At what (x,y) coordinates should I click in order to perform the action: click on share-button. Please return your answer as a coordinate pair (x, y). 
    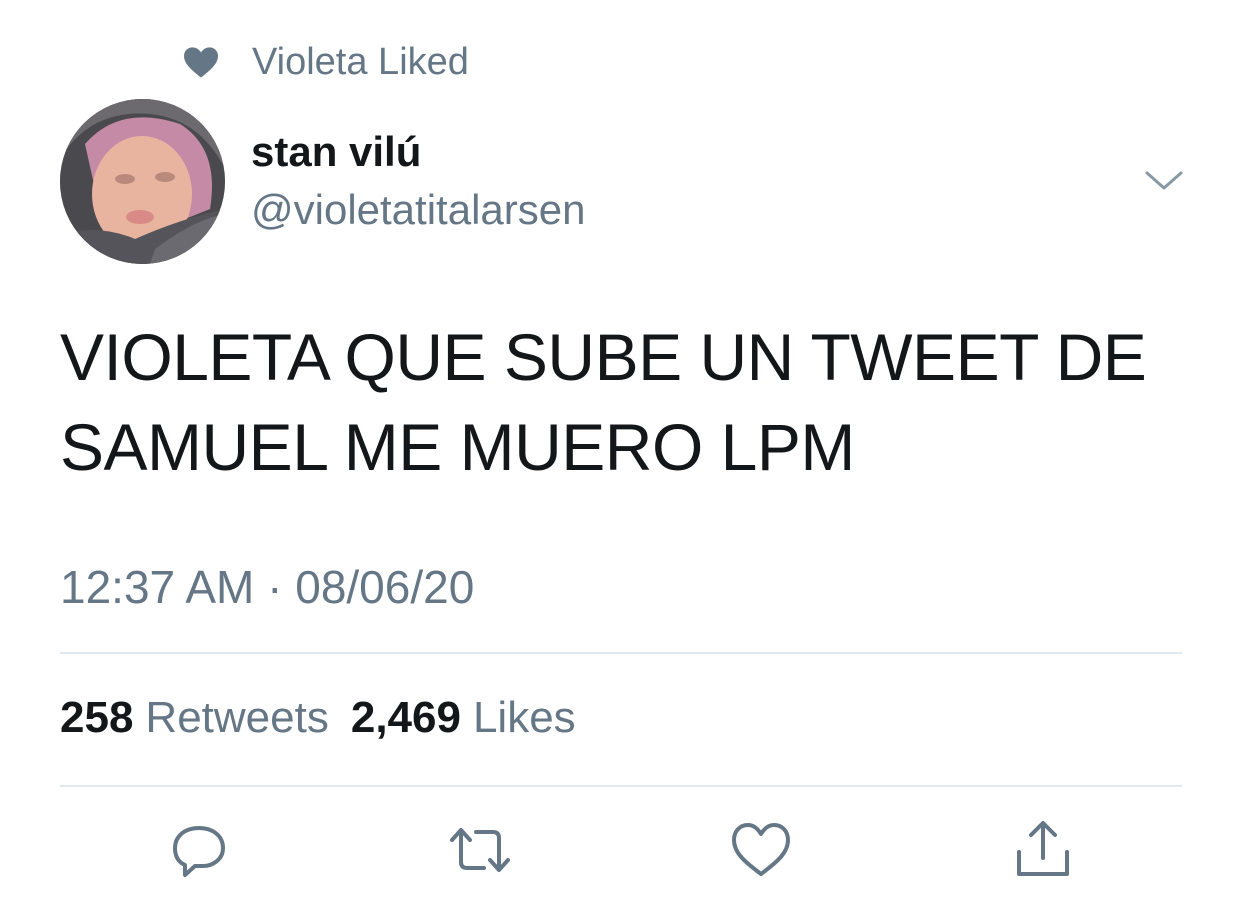
    Looking at the image, I should click on (1043, 850).